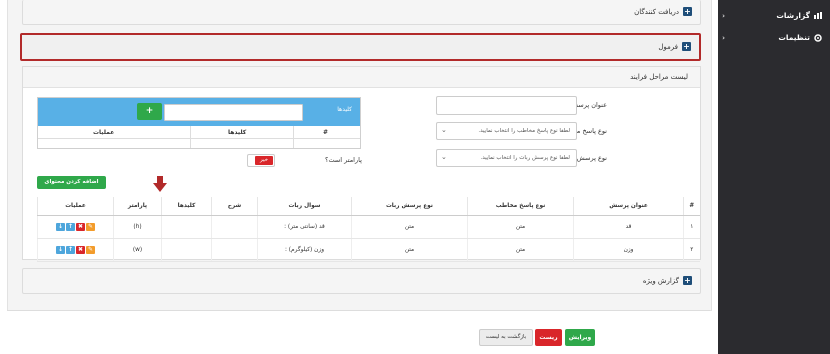  I want to click on sidebar: ‹ گزارشات ‹ تنظیمات, so click(774, 177).